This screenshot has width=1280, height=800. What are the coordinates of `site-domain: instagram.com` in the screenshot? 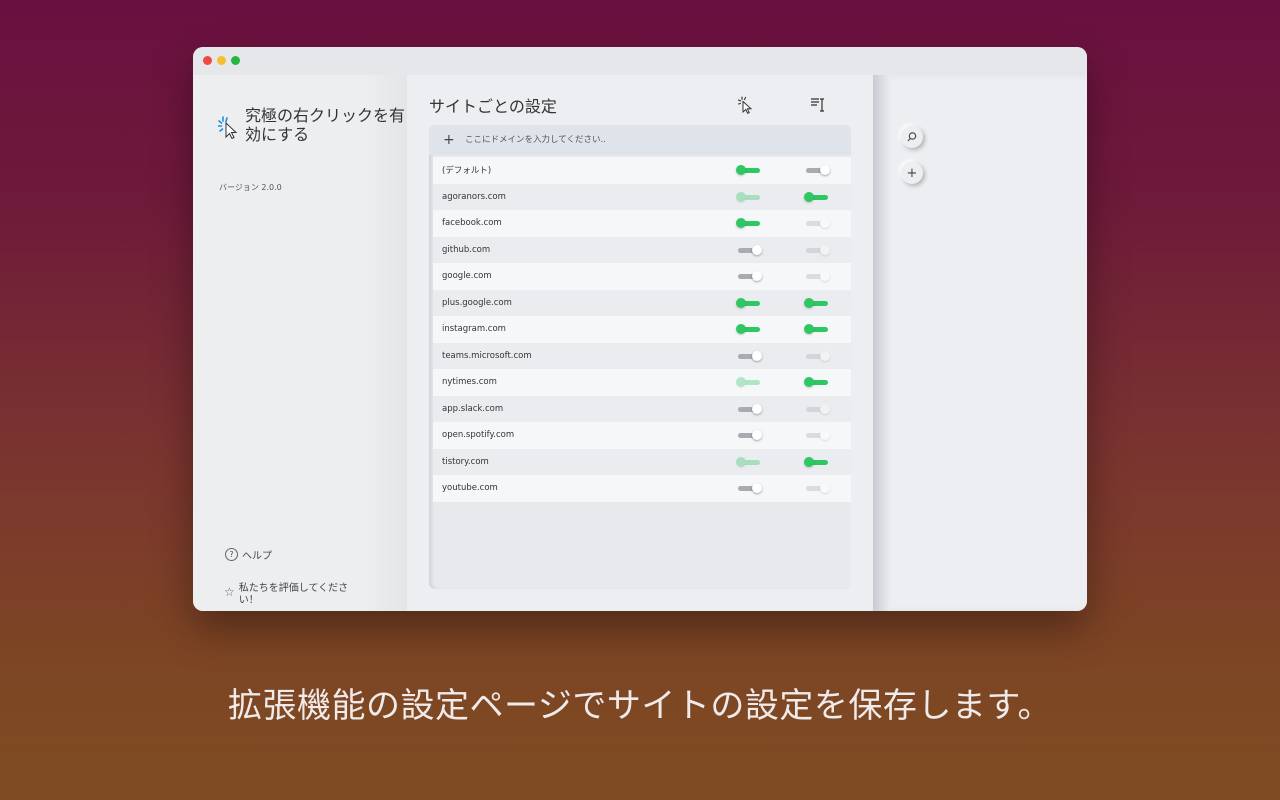 It's located at (474, 329).